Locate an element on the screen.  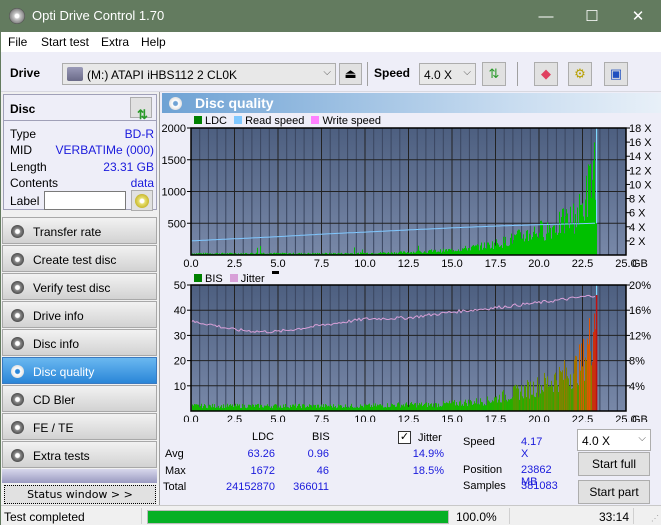
label-input is located at coordinates (85, 200).